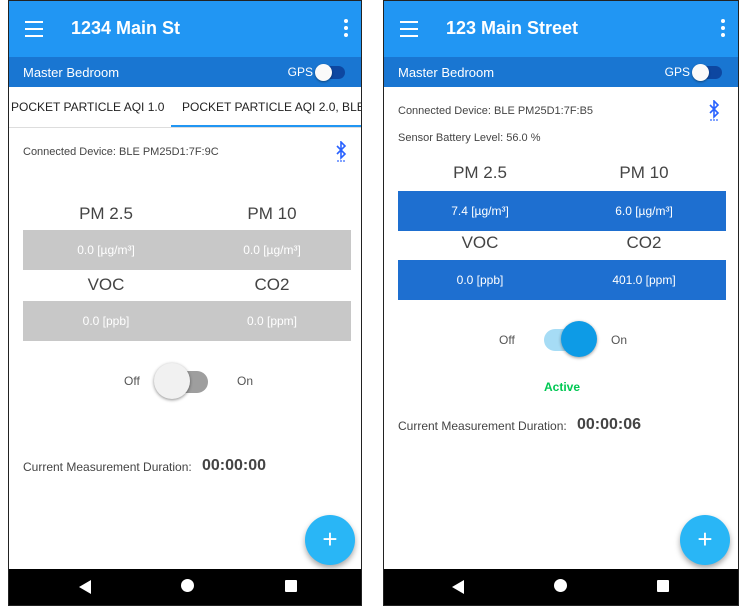  I want to click on tab-aqi-2-ble: POCKET PARTICLE AQI 2.0, BLE, so click(271, 107).